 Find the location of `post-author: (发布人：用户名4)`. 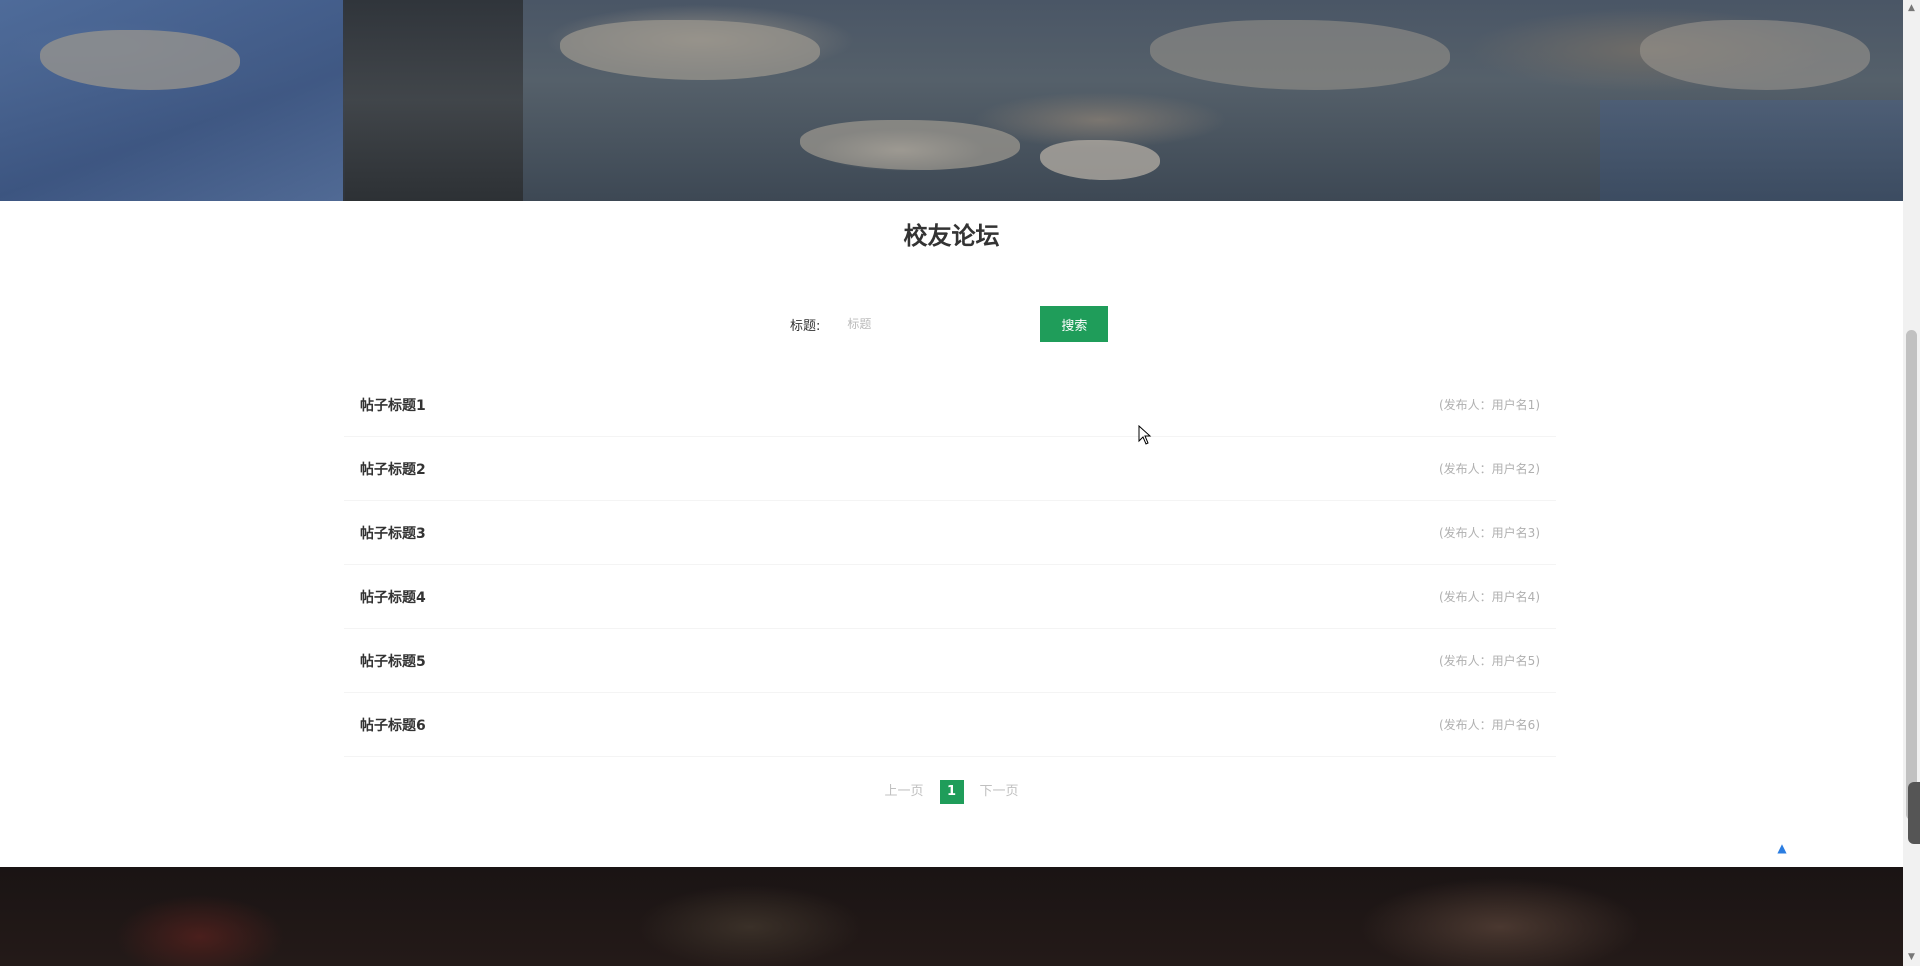

post-author: (发布人：用户名4) is located at coordinates (1489, 597).